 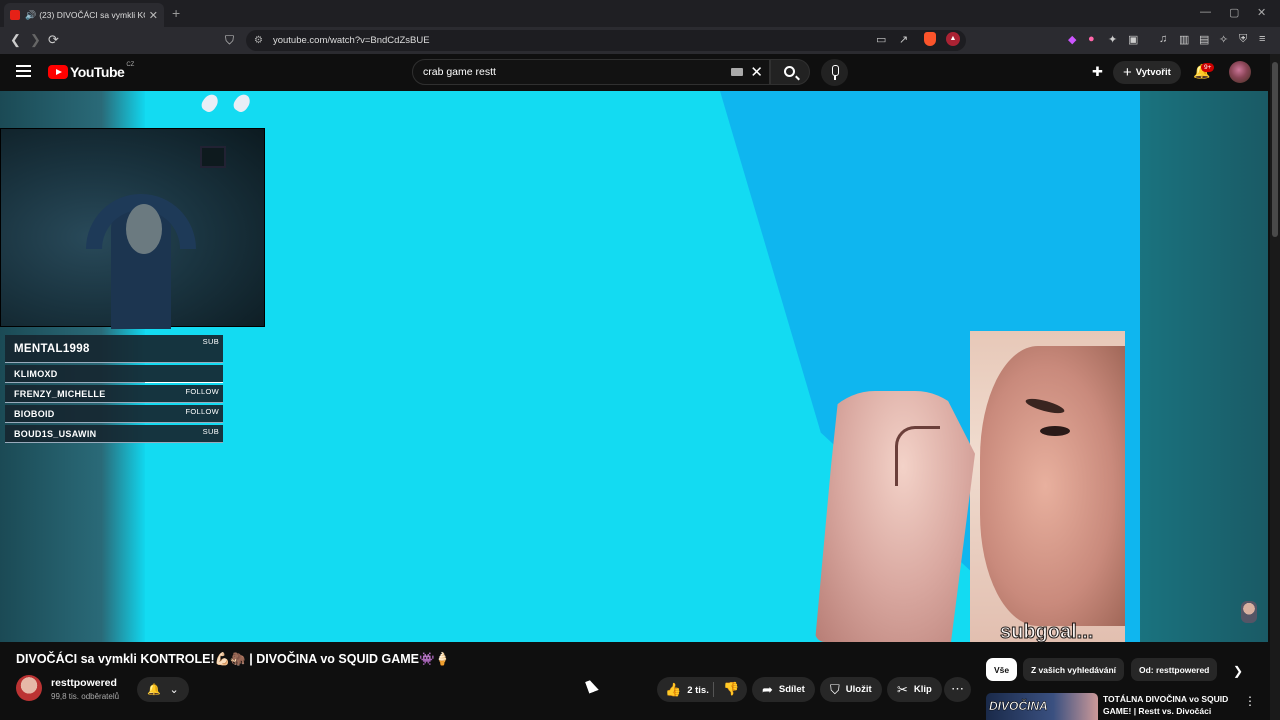 What do you see at coordinates (1250, 701) in the screenshot?
I see `kebab-menu-icon: ⋮` at bounding box center [1250, 701].